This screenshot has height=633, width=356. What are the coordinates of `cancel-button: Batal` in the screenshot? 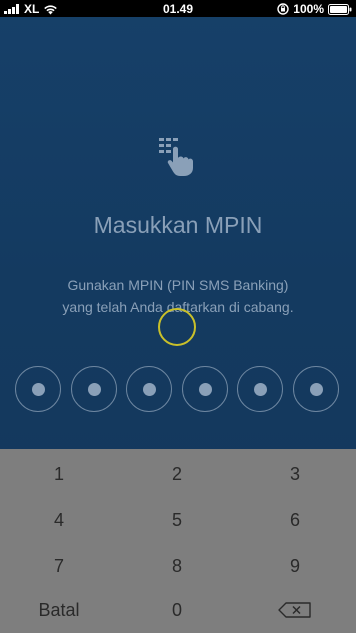 It's located at (59, 610).